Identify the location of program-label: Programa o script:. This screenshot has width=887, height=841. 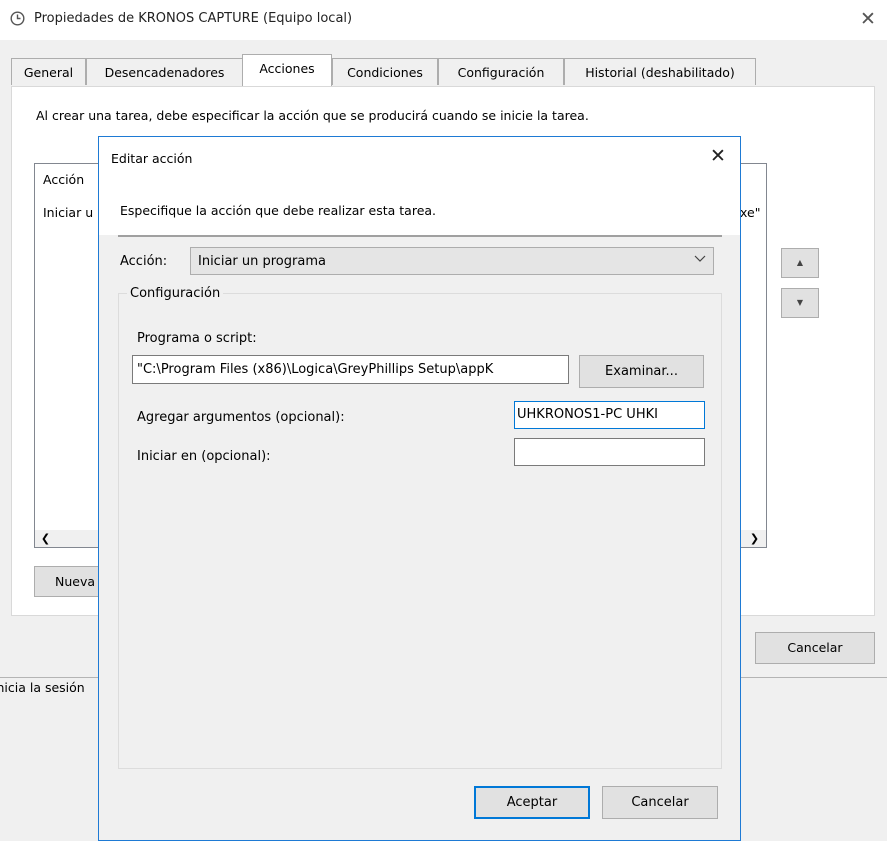
(197, 338).